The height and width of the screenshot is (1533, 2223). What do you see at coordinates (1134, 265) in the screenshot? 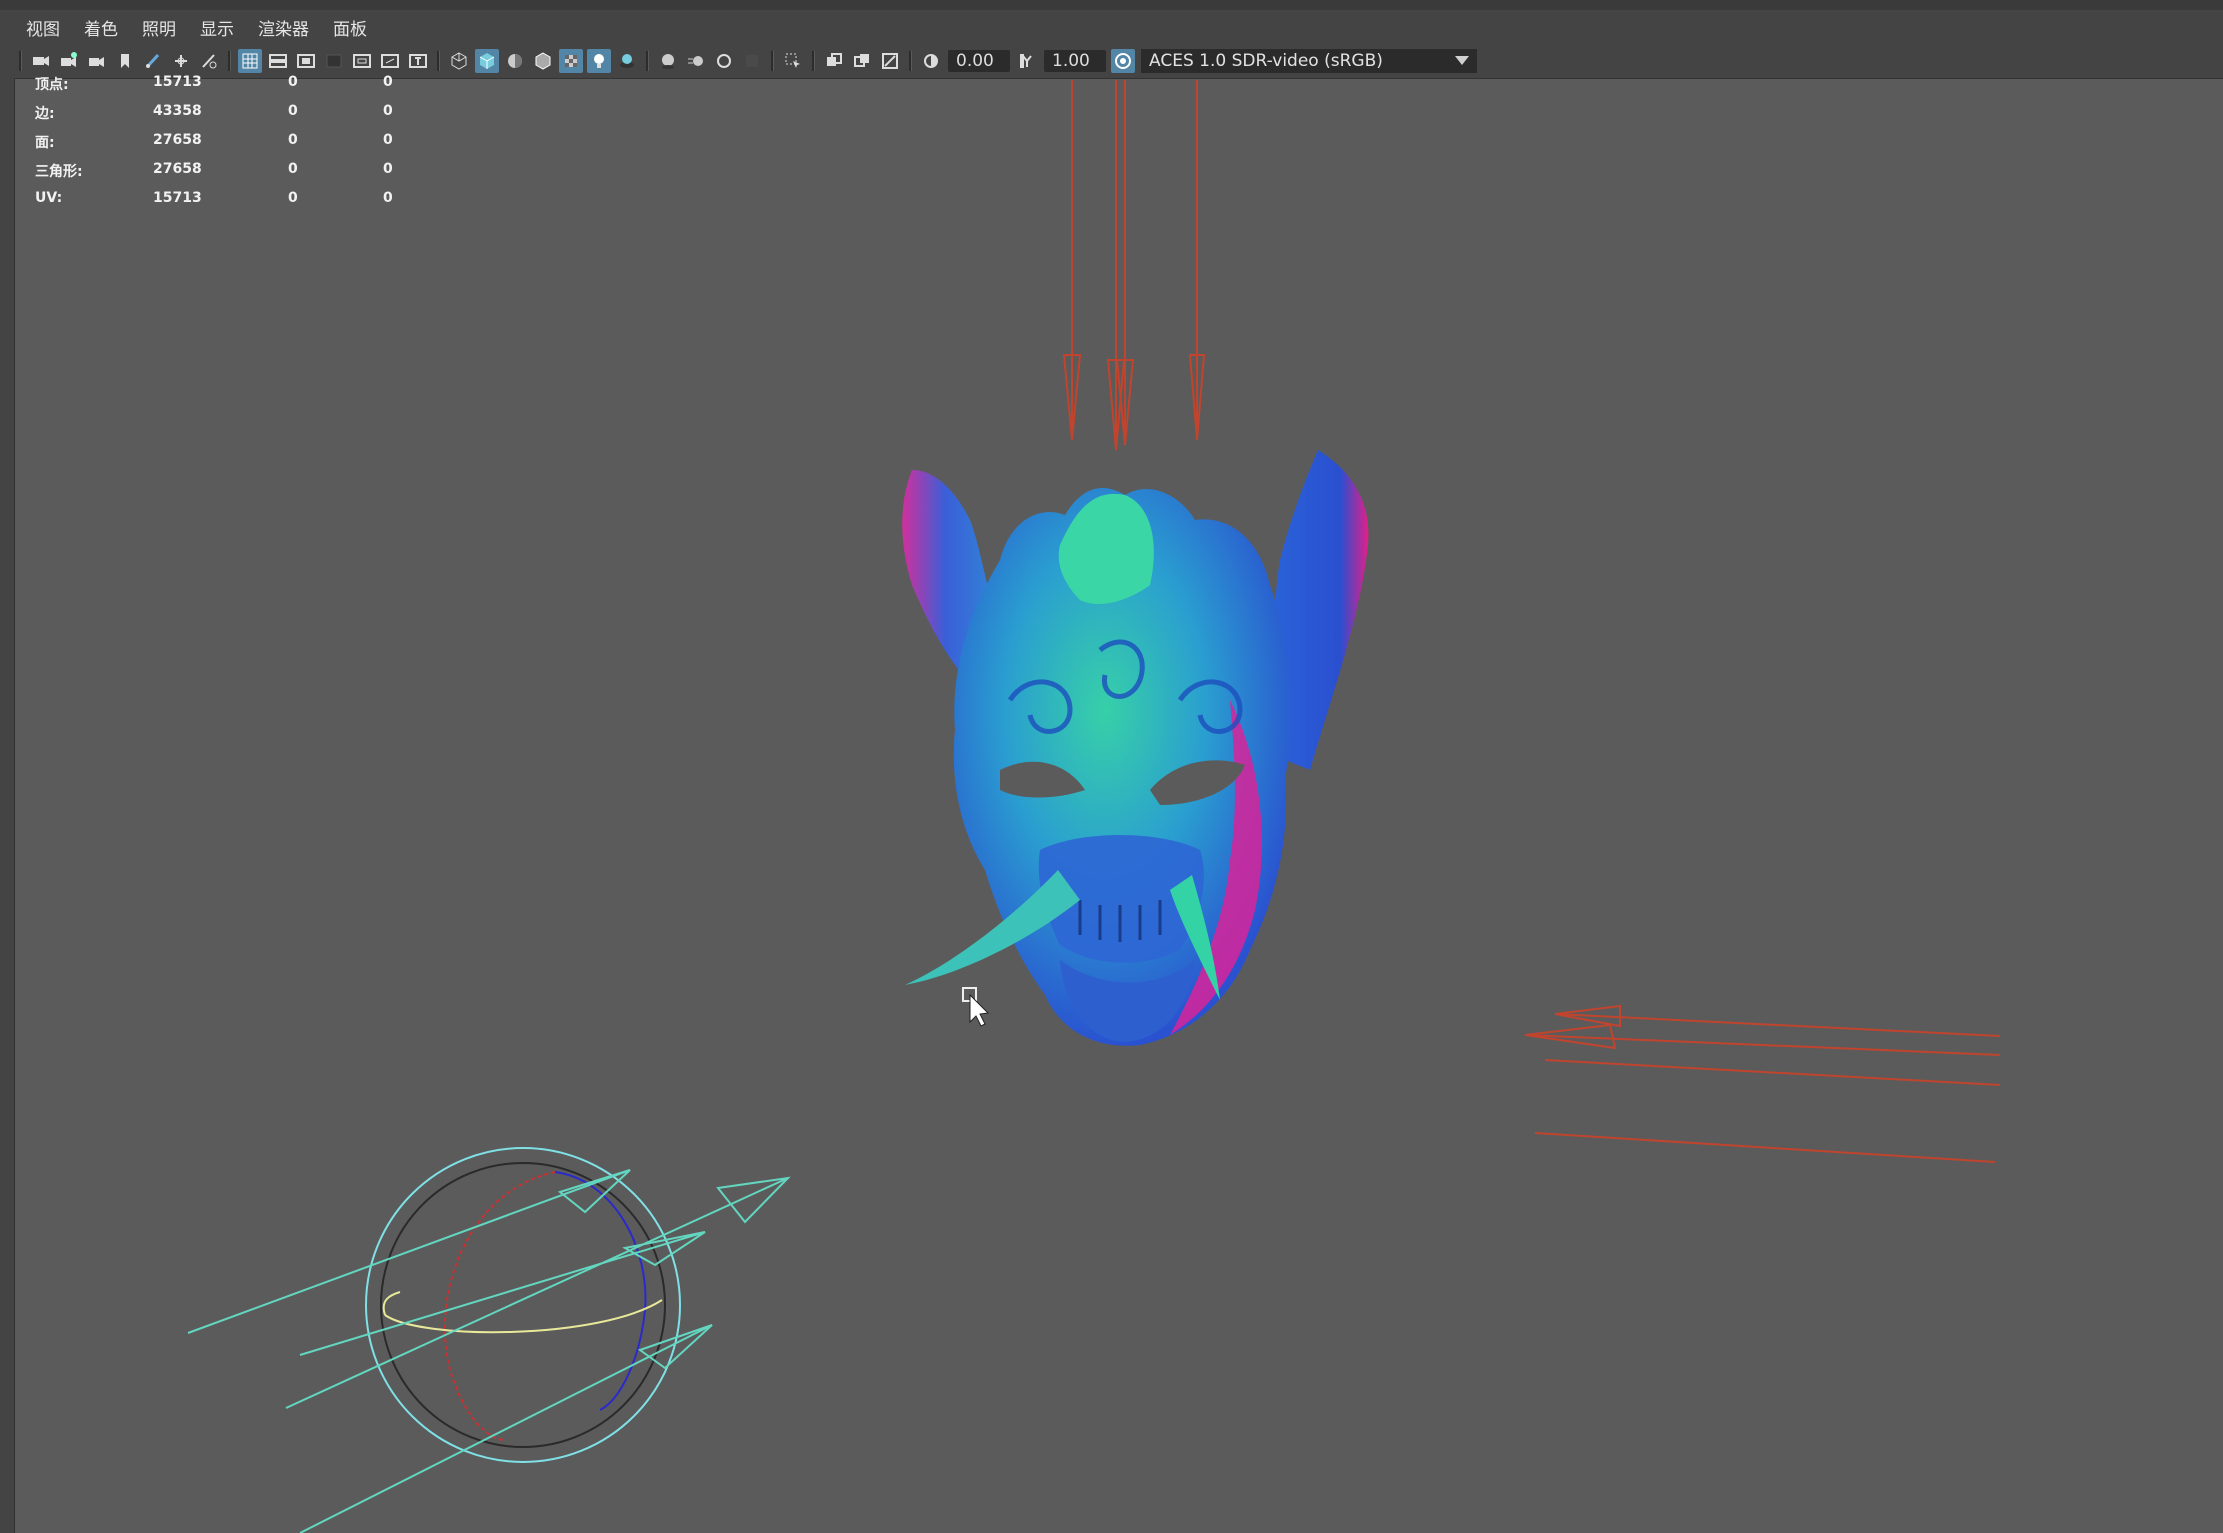
I see `directional-light-top` at bounding box center [1134, 265].